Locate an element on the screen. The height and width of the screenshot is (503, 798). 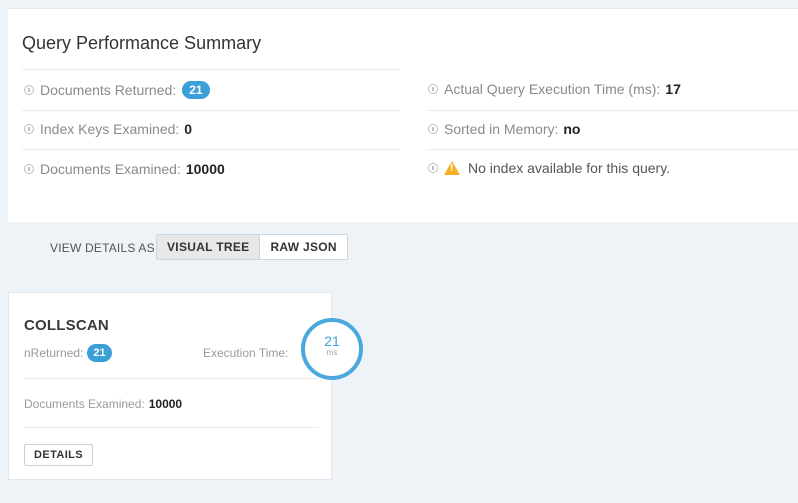
index-keys-metric: Index Keys Examined: 0 is located at coordinates (108, 129).